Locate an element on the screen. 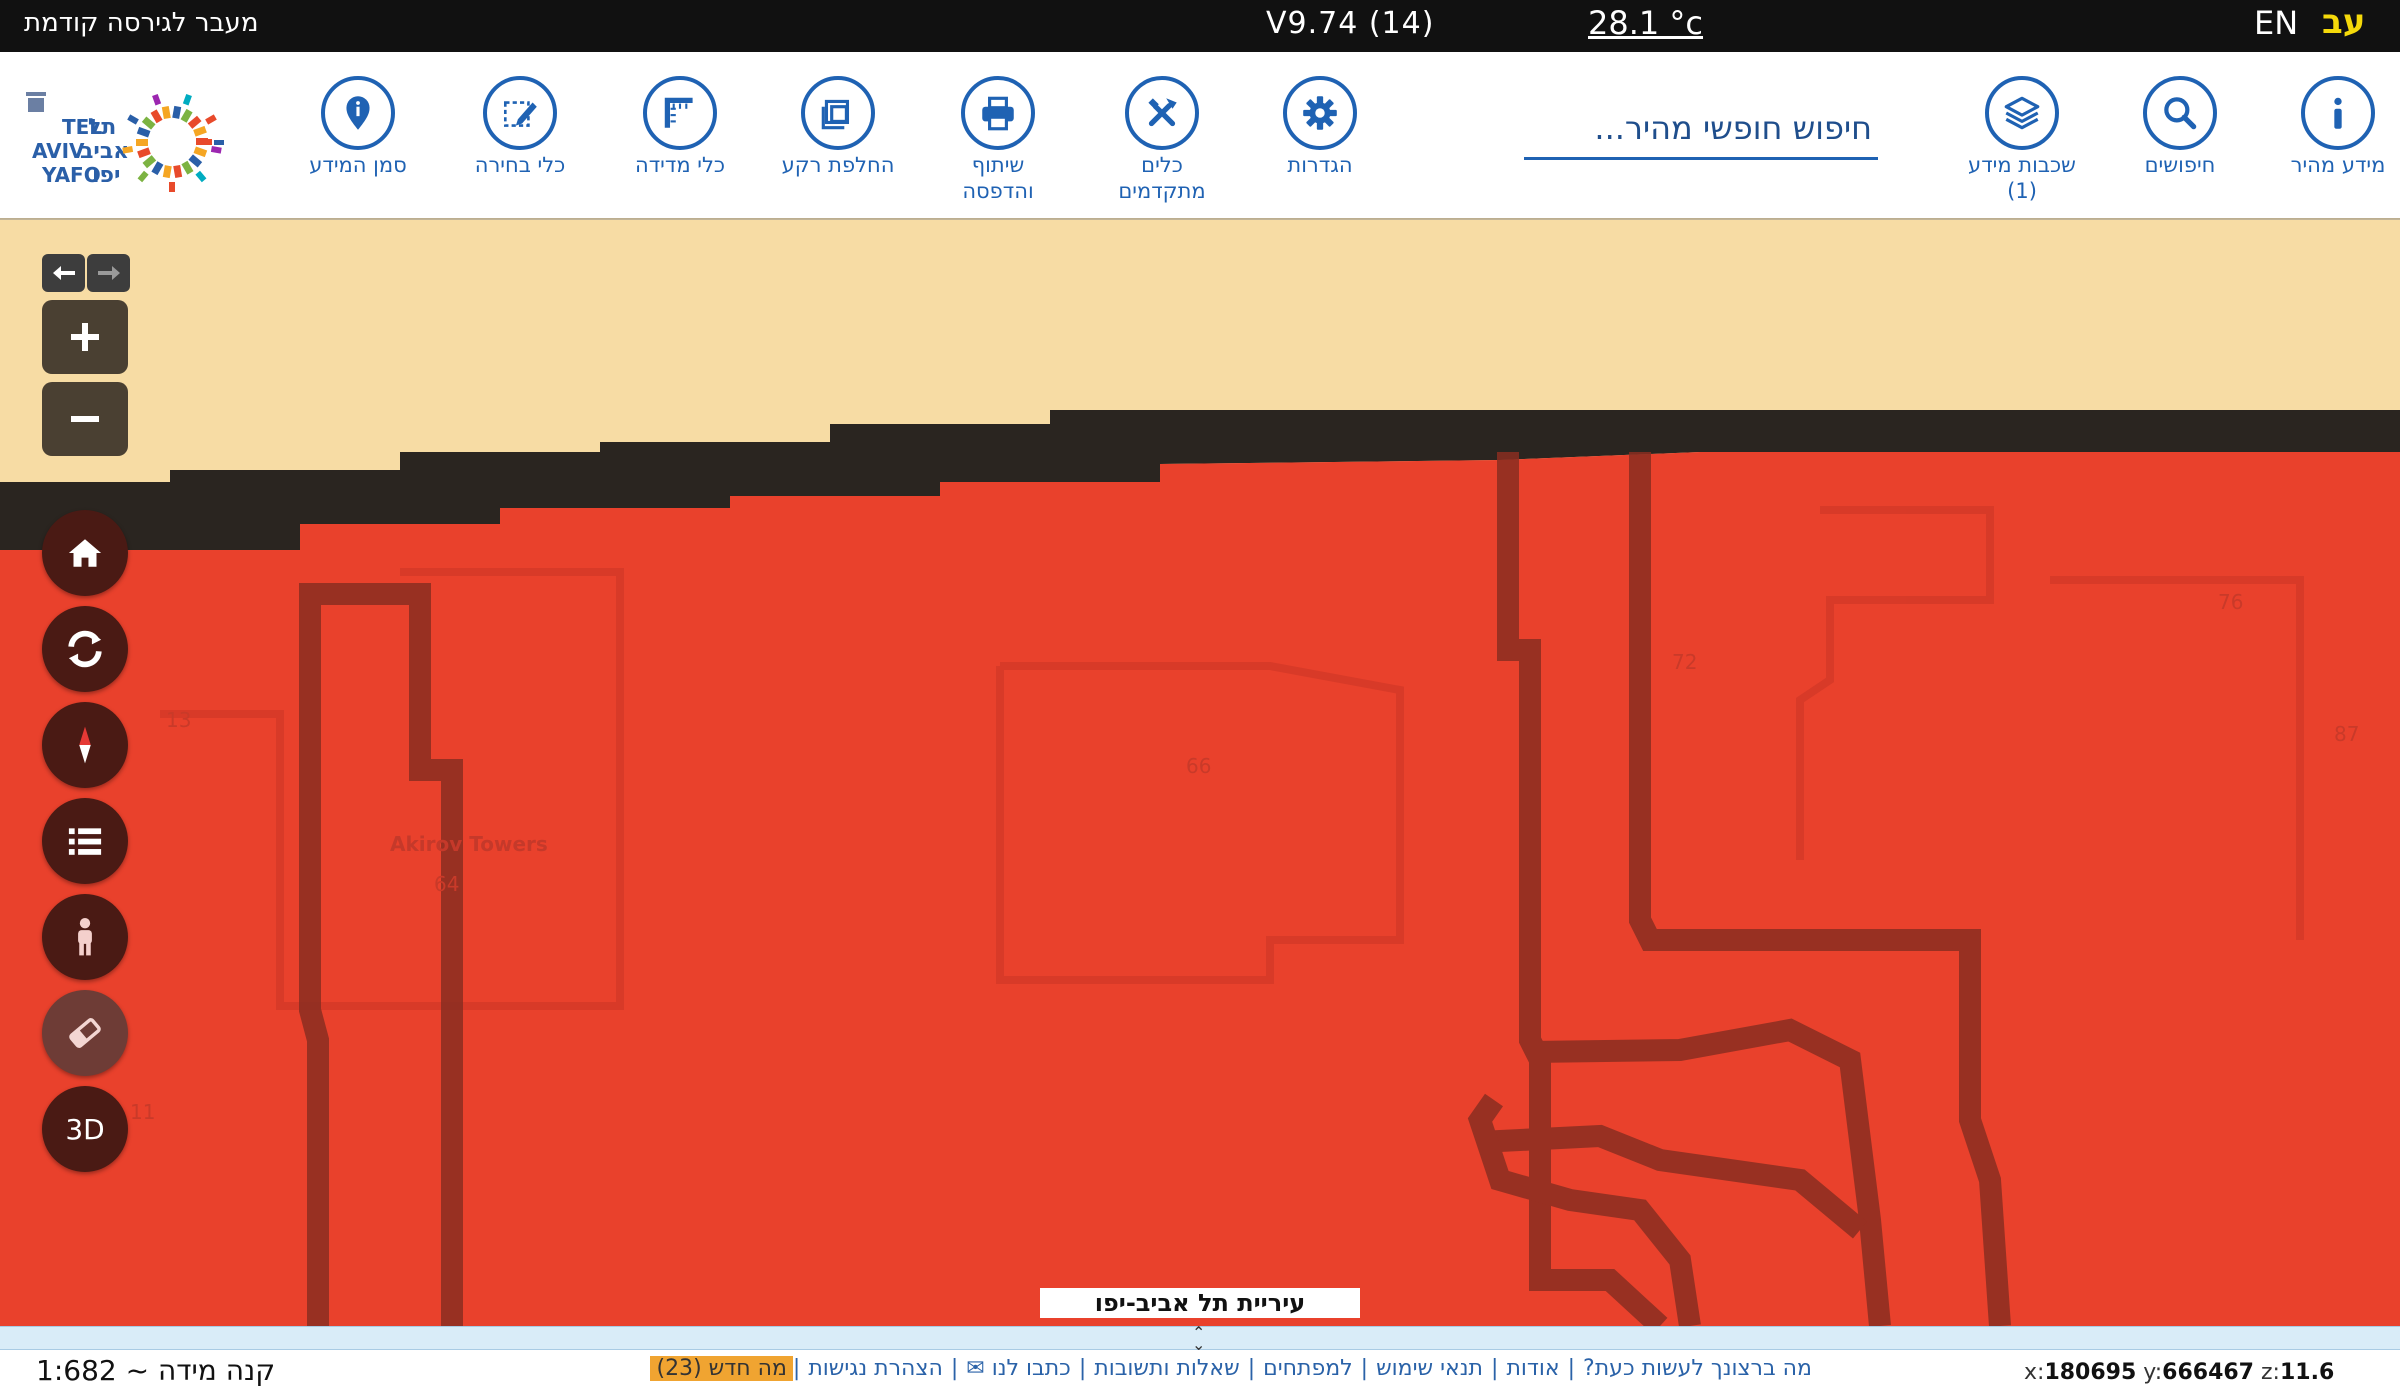 The image size is (2400, 1392). temperature-link: 28.1 °c is located at coordinates (1645, 23).